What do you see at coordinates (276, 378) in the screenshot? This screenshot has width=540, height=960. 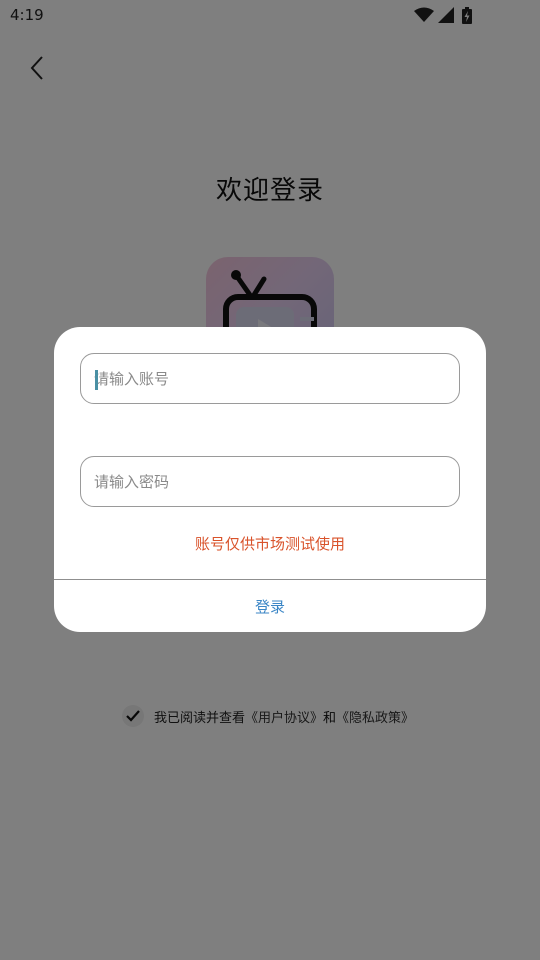 I see `account-input` at bounding box center [276, 378].